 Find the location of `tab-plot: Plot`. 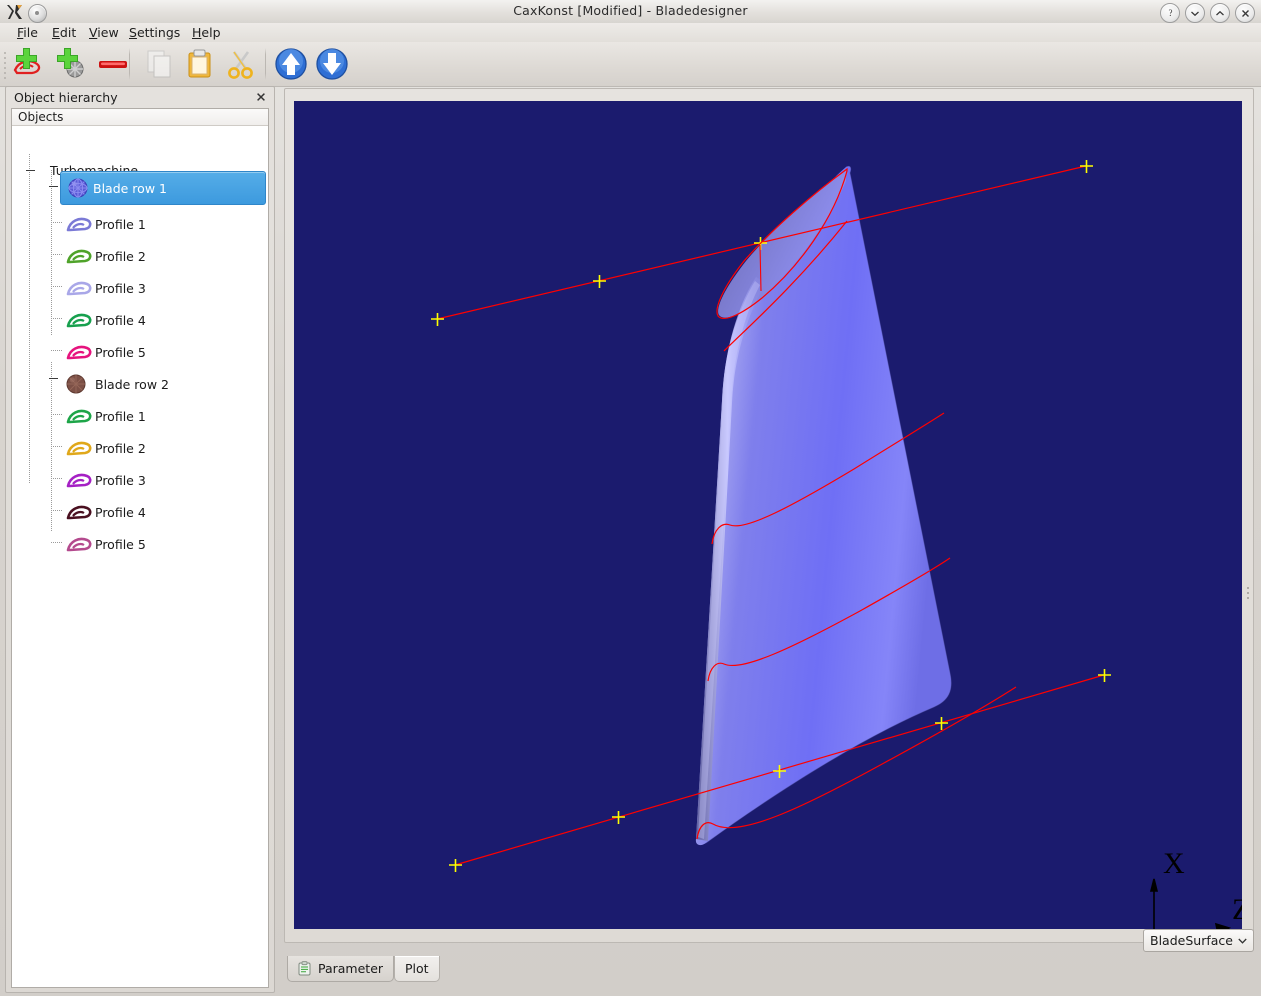

tab-plot: Plot is located at coordinates (417, 969).